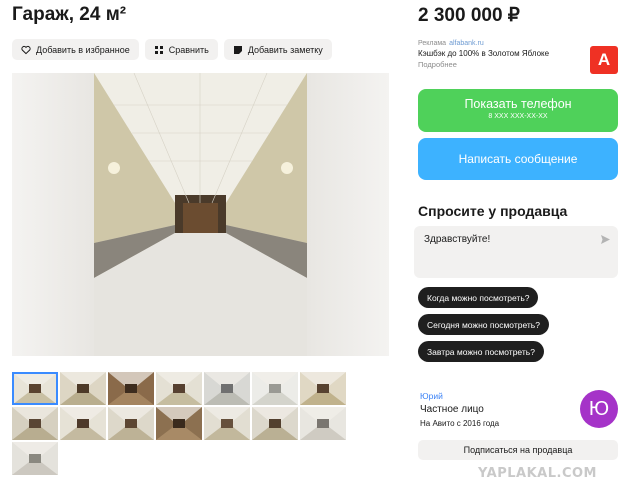  What do you see at coordinates (518, 450) in the screenshot?
I see `subscribe-seller-button: Подписаться на продавца` at bounding box center [518, 450].